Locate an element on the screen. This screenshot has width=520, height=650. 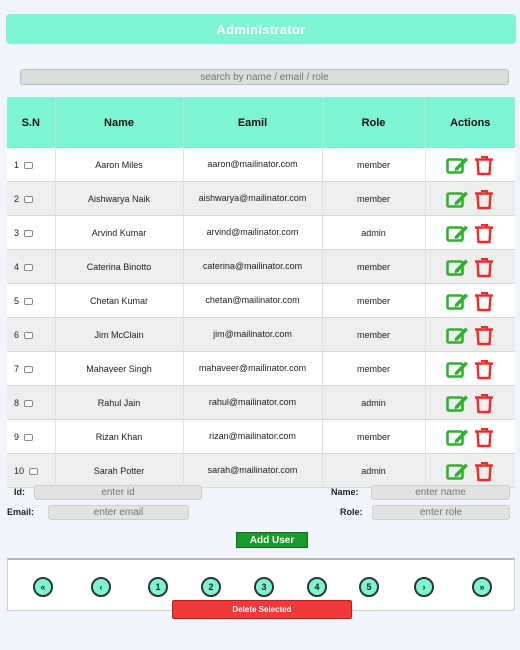
page-title: Administrator is located at coordinates (261, 29).